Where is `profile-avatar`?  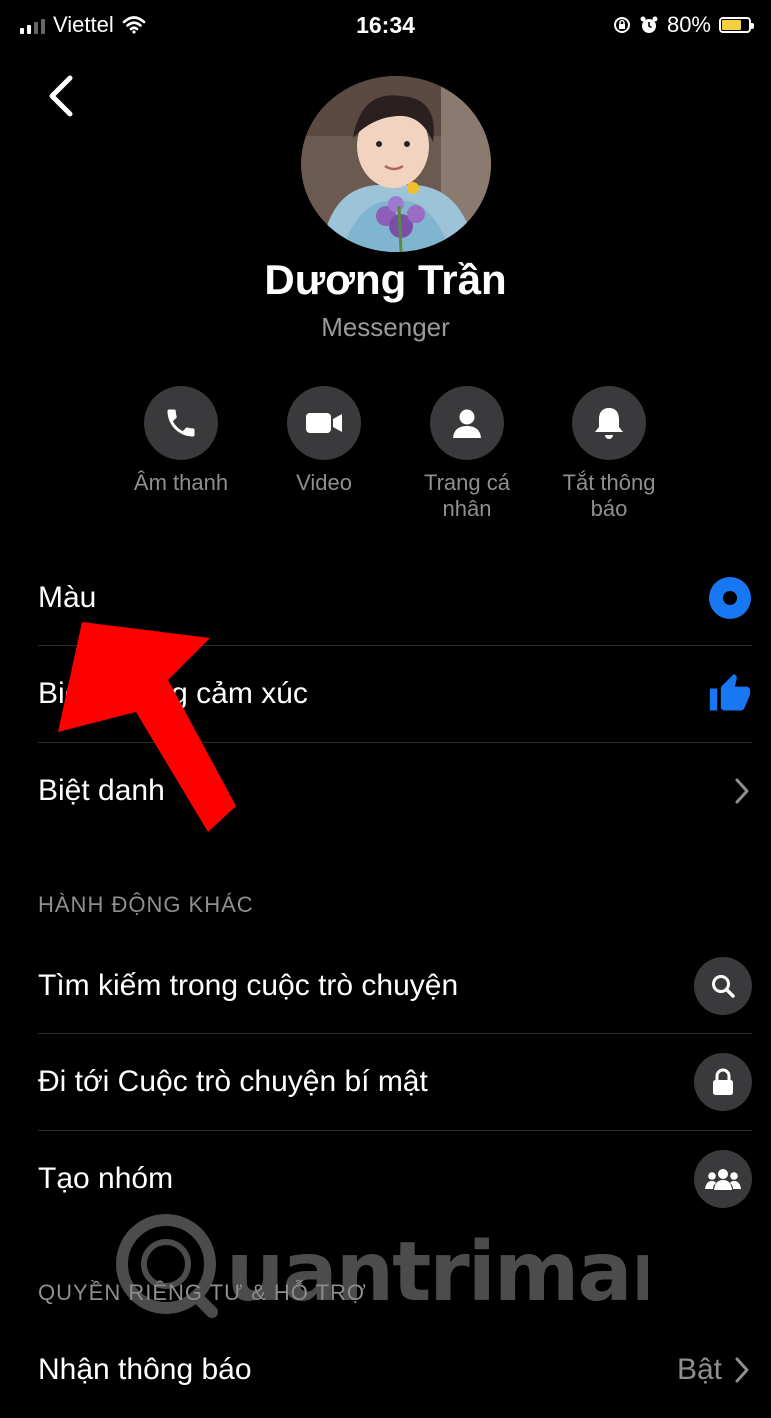
profile-avatar is located at coordinates (396, 164).